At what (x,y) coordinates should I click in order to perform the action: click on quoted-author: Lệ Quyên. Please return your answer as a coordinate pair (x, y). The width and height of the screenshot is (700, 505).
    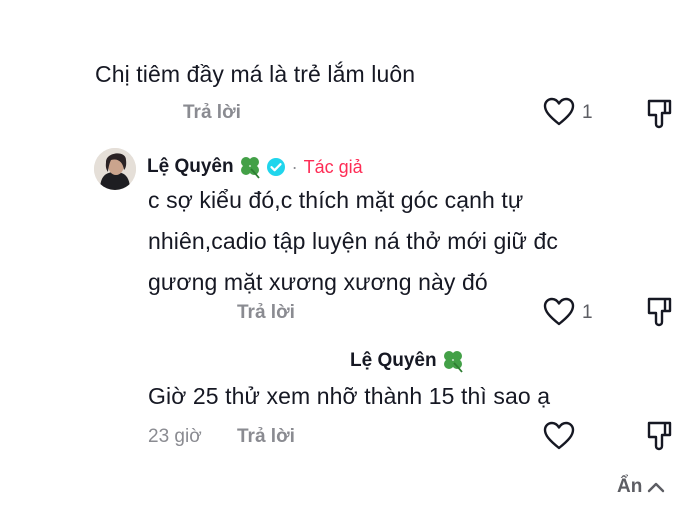
    Looking at the image, I should click on (408, 361).